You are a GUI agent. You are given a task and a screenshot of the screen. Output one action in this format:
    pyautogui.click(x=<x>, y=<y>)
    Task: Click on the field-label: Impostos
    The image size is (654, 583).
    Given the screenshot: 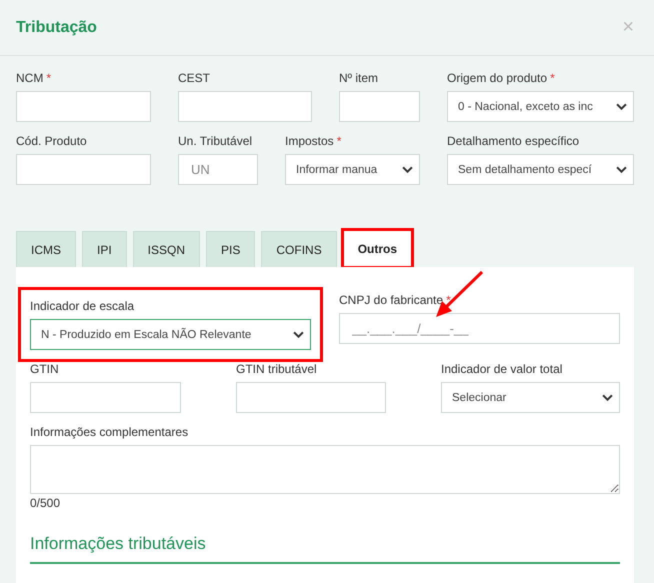 What is the action you would take?
    pyautogui.click(x=309, y=141)
    